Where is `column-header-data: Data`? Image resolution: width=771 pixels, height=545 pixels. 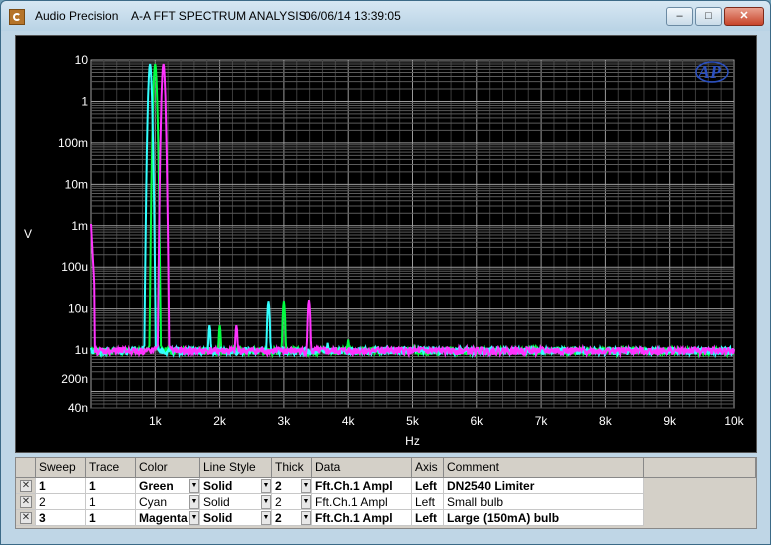 column-header-data: Data is located at coordinates (362, 468).